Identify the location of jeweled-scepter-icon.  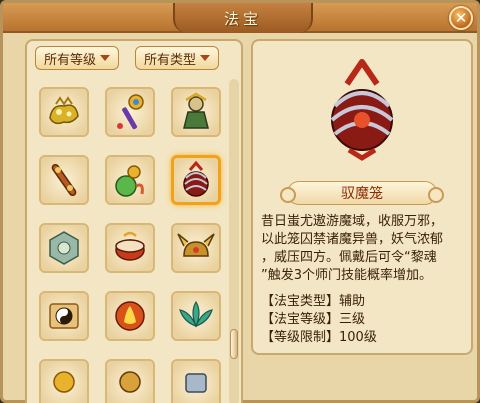
(130, 112).